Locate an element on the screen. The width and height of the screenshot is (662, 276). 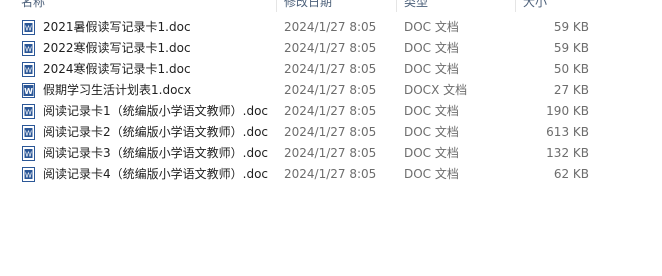
column-header-type: 类型 is located at coordinates (416, 6).